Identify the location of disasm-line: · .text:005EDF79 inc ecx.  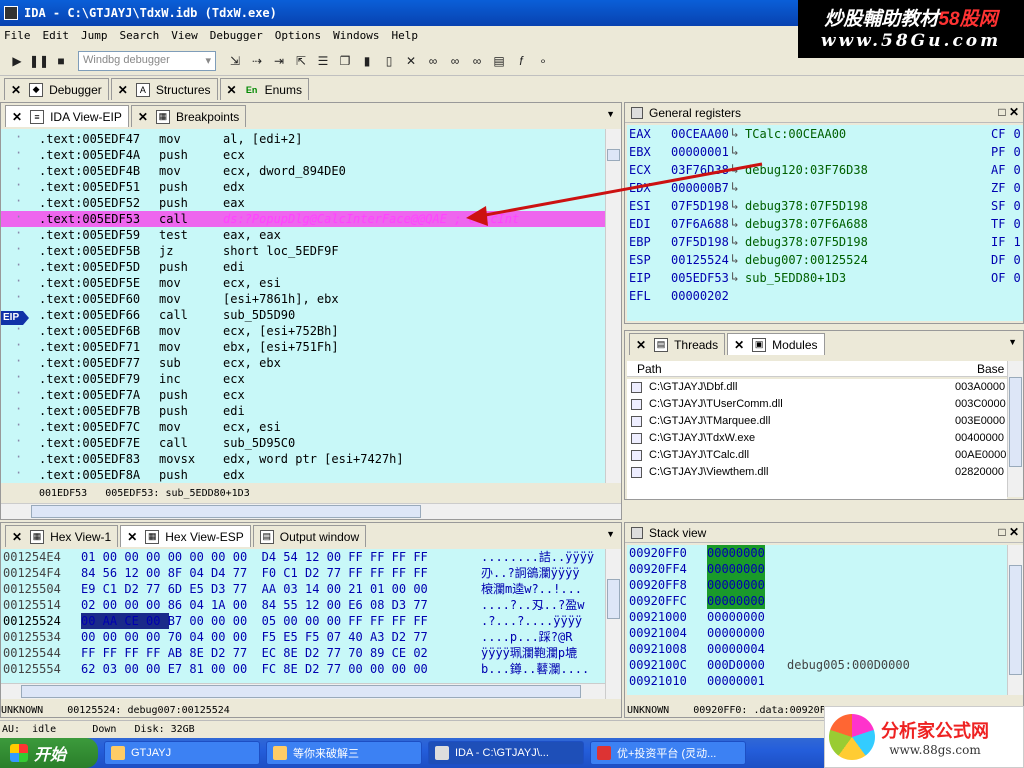
(303, 378).